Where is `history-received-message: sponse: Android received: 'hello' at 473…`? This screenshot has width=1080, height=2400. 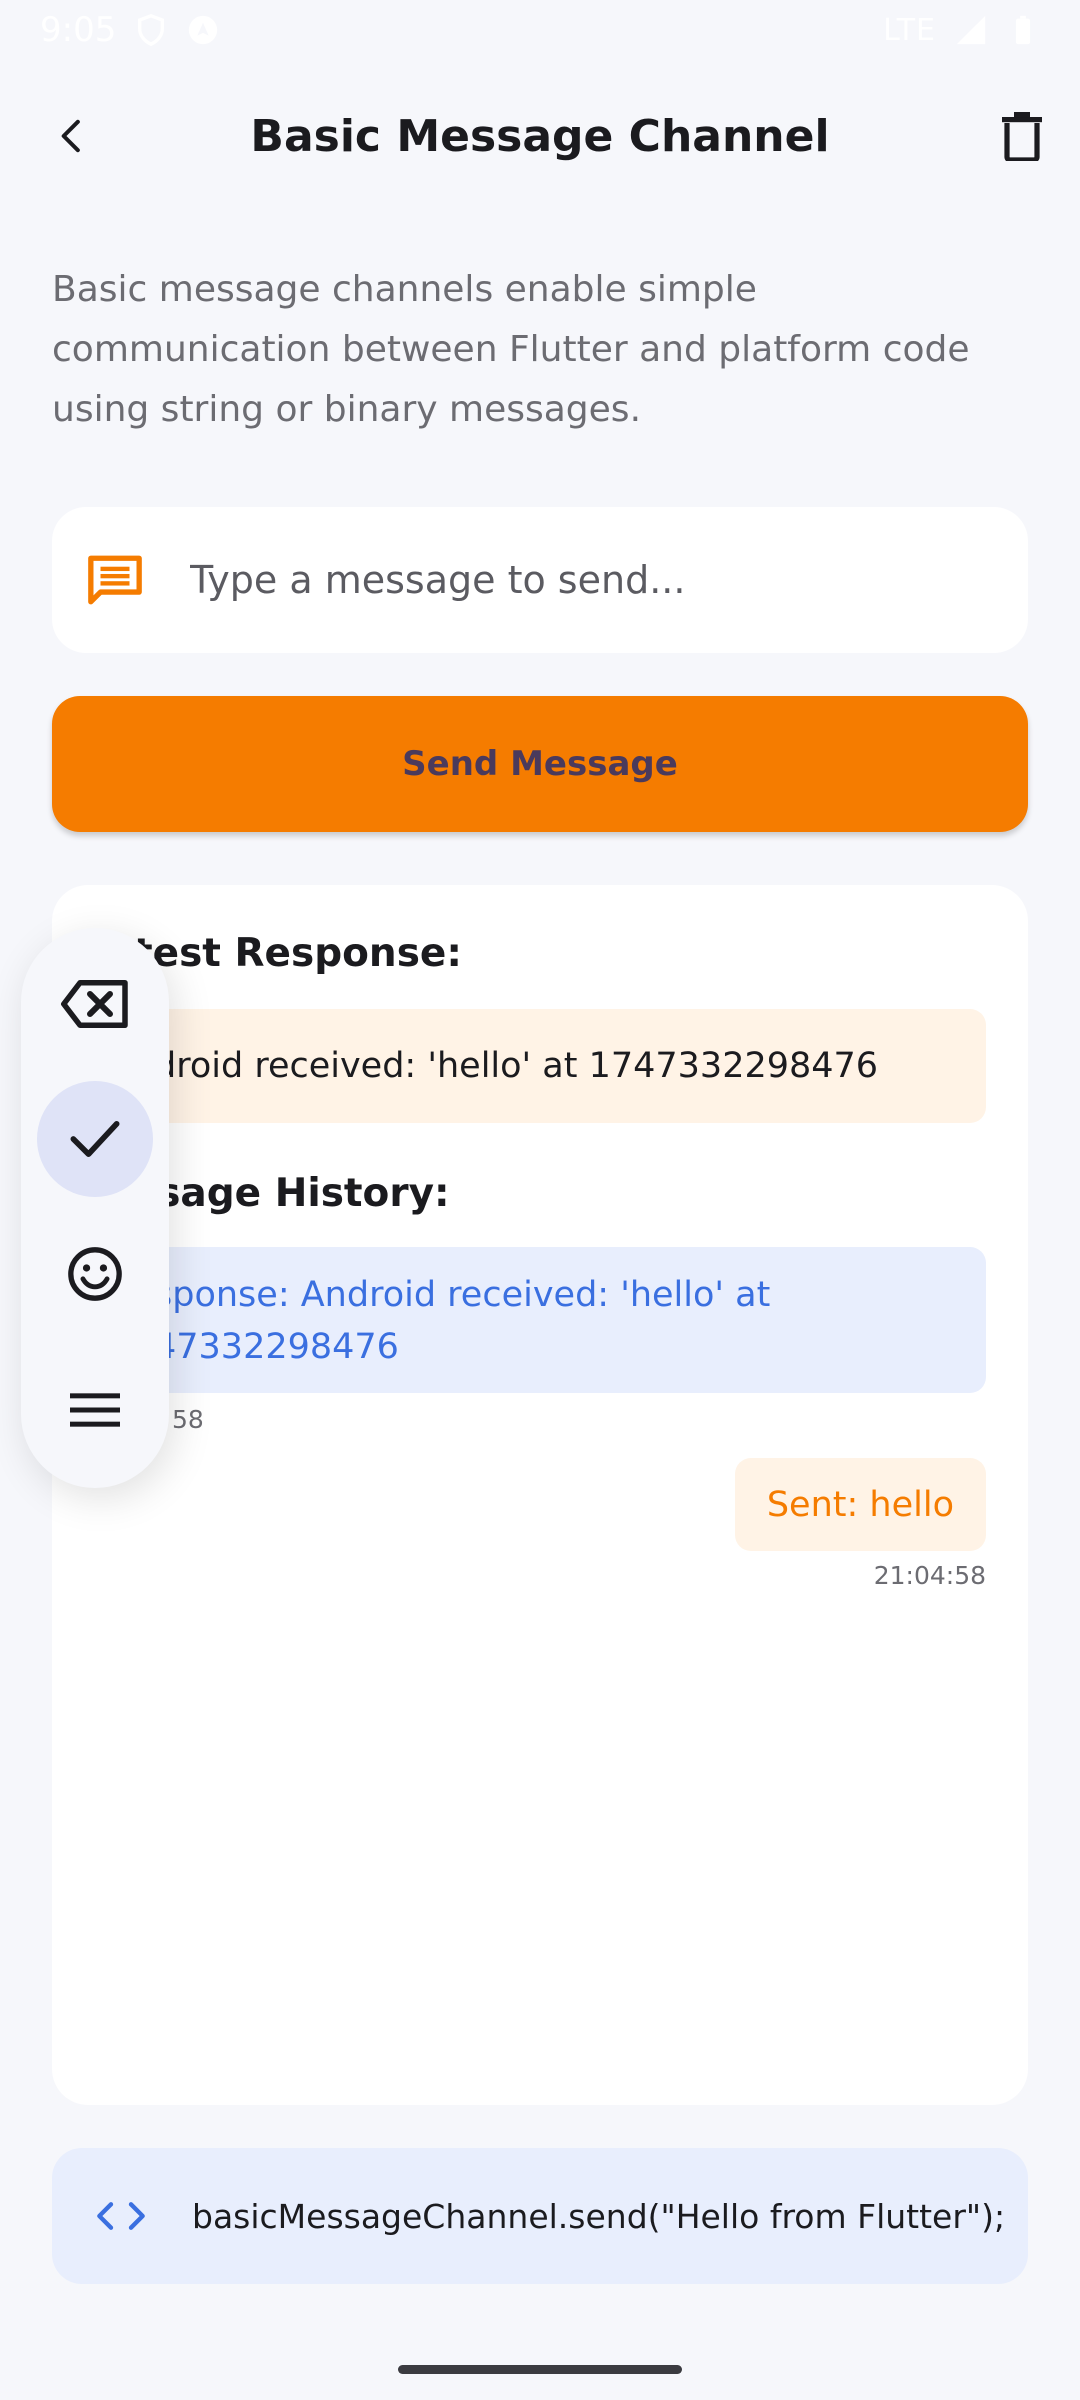 history-received-message: sponse: Android received: 'hello' at 473… is located at coordinates (540, 1320).